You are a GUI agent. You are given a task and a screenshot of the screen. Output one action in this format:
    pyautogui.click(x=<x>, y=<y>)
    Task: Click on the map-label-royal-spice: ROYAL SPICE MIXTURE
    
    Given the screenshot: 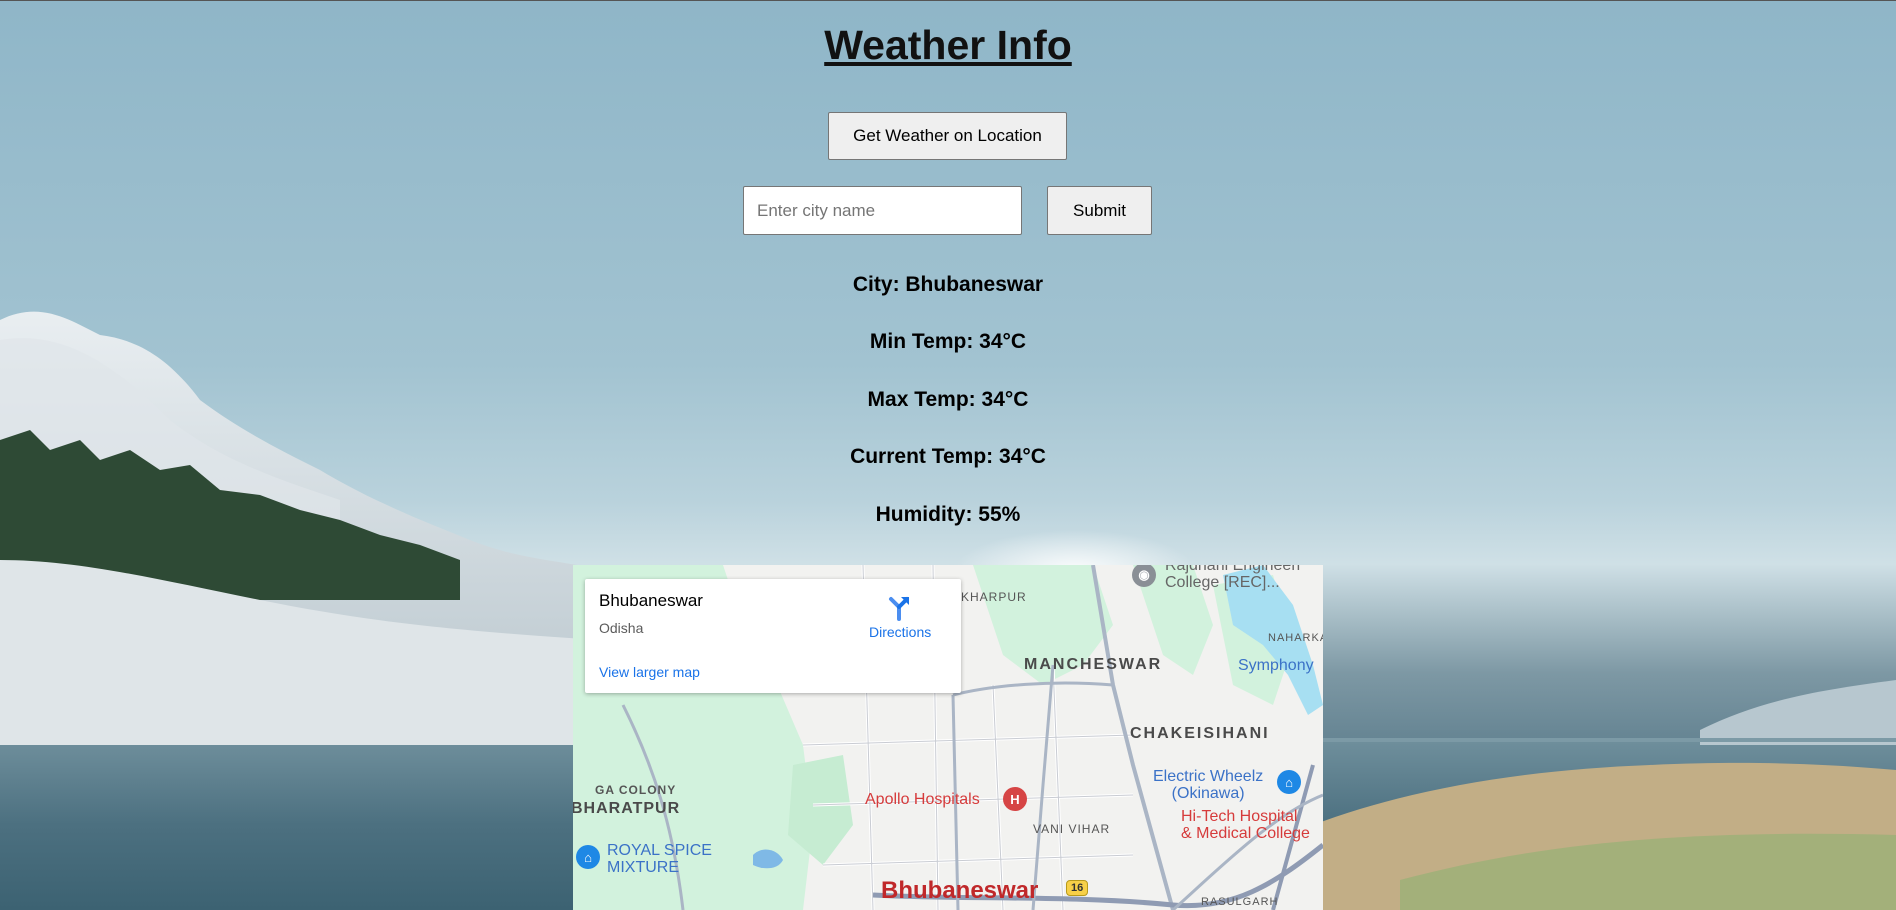 What is the action you would take?
    pyautogui.click(x=659, y=859)
    